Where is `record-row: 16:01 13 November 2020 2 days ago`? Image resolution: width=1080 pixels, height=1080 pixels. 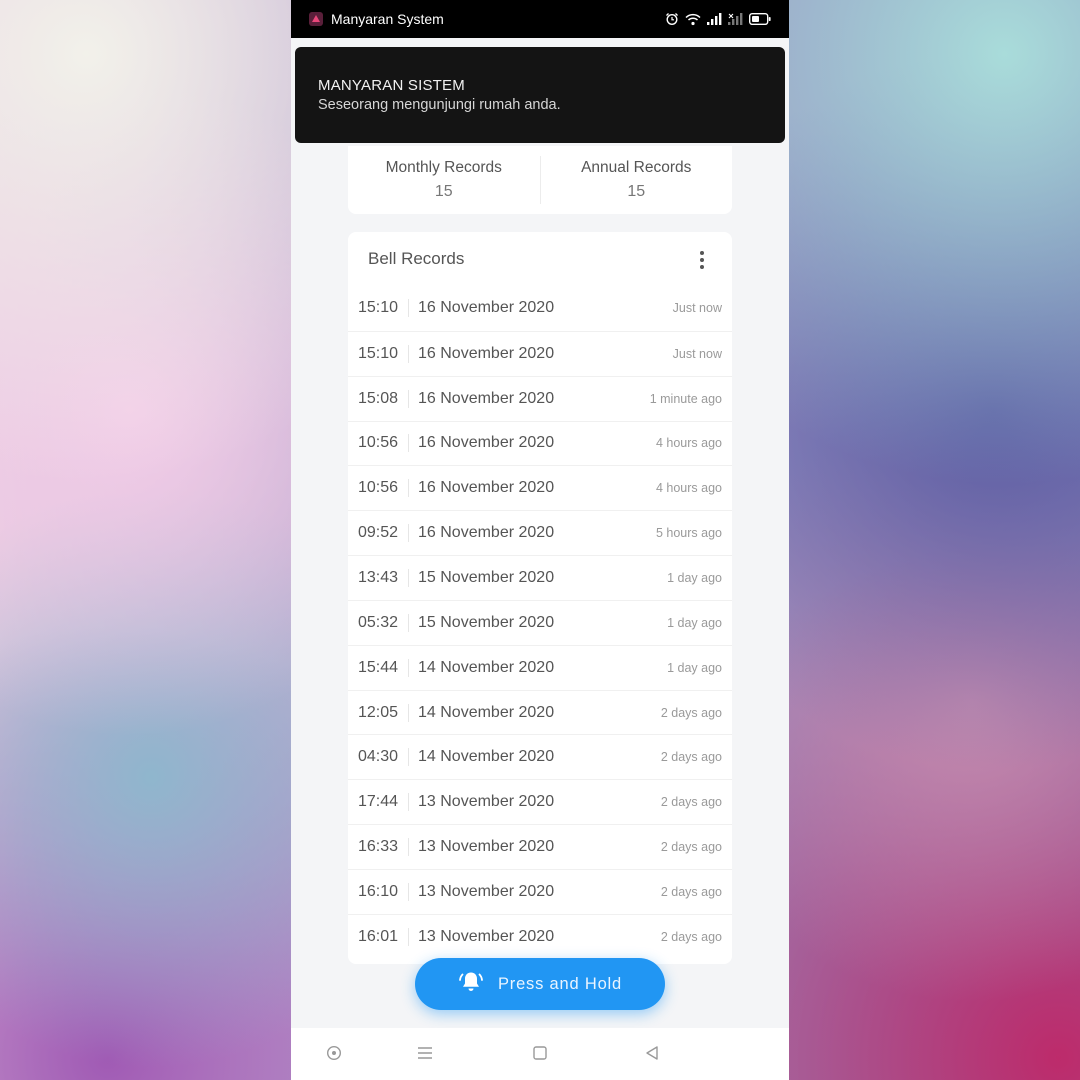
record-row: 16:01 13 November 2020 2 days ago is located at coordinates (540, 936).